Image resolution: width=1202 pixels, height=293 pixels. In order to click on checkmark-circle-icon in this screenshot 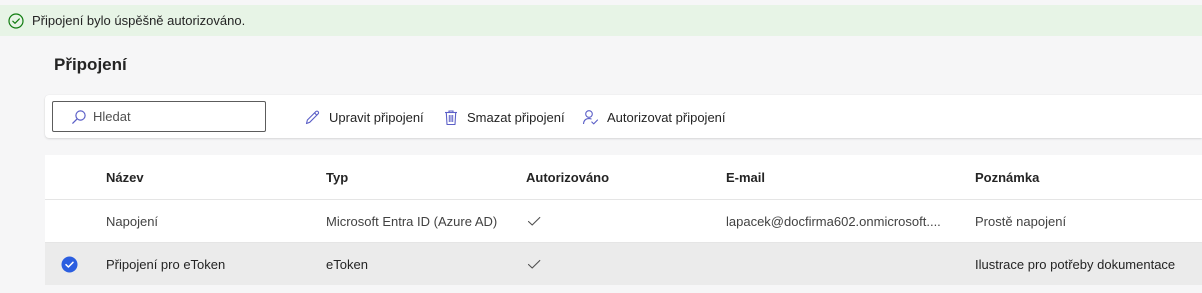, I will do `click(16, 20)`.